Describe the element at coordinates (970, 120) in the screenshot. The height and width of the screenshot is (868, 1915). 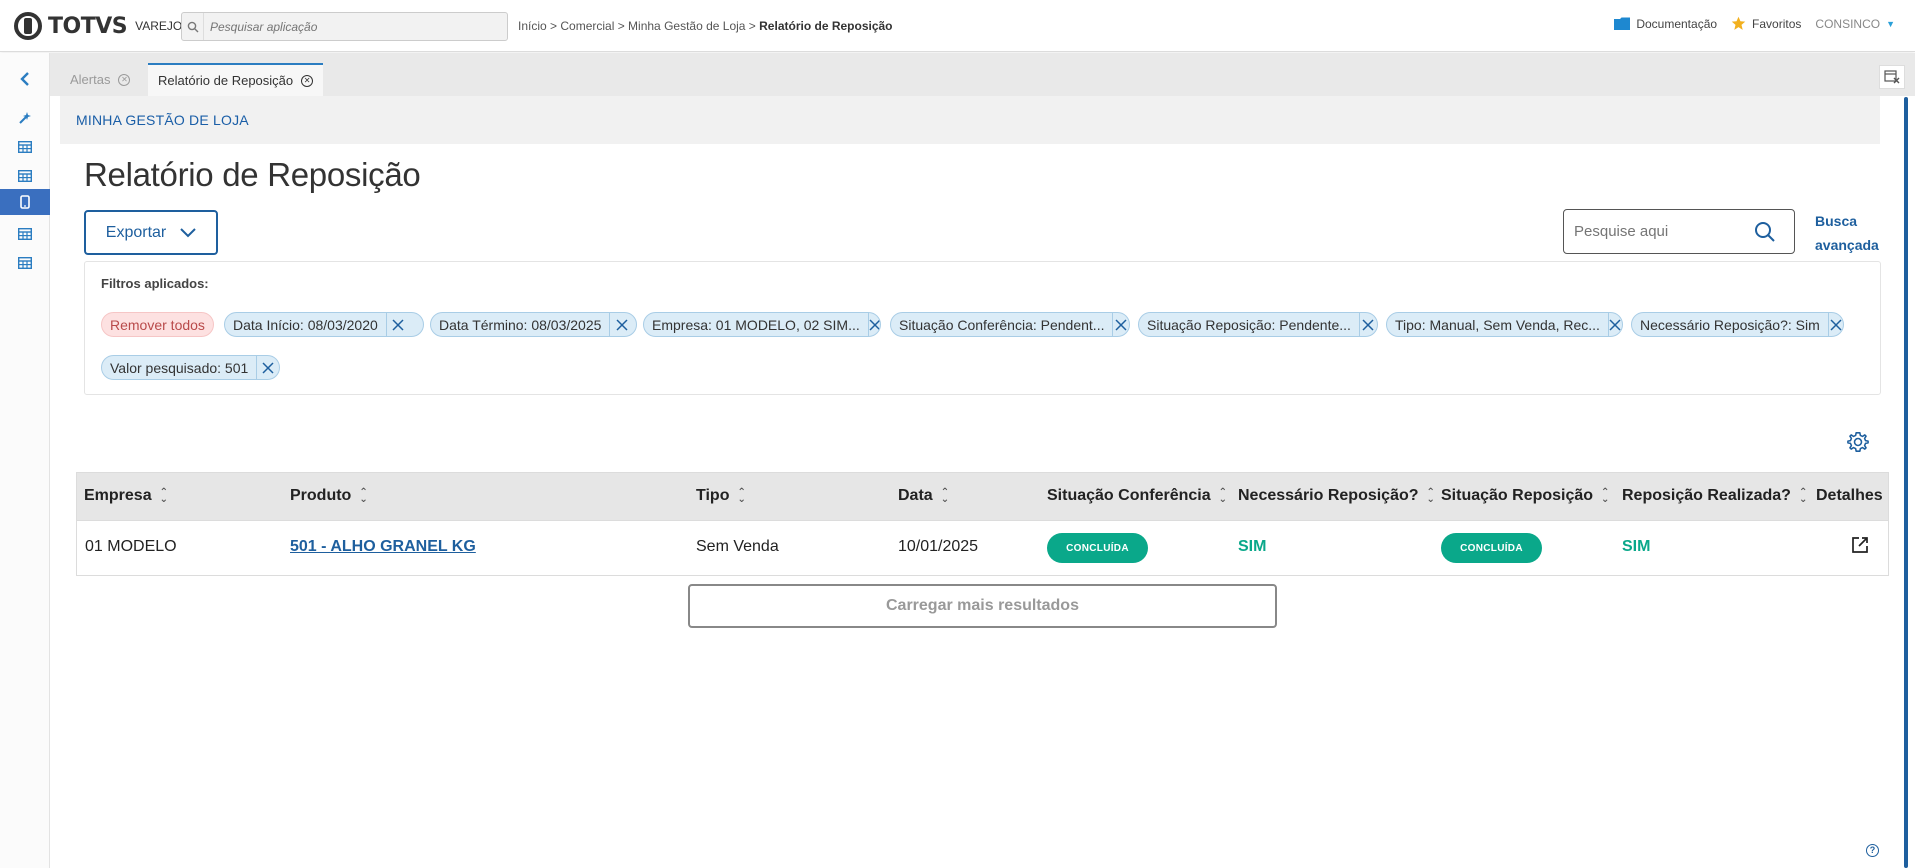
I see `section-header: MINHA GESTÃO DE LOJA` at that location.